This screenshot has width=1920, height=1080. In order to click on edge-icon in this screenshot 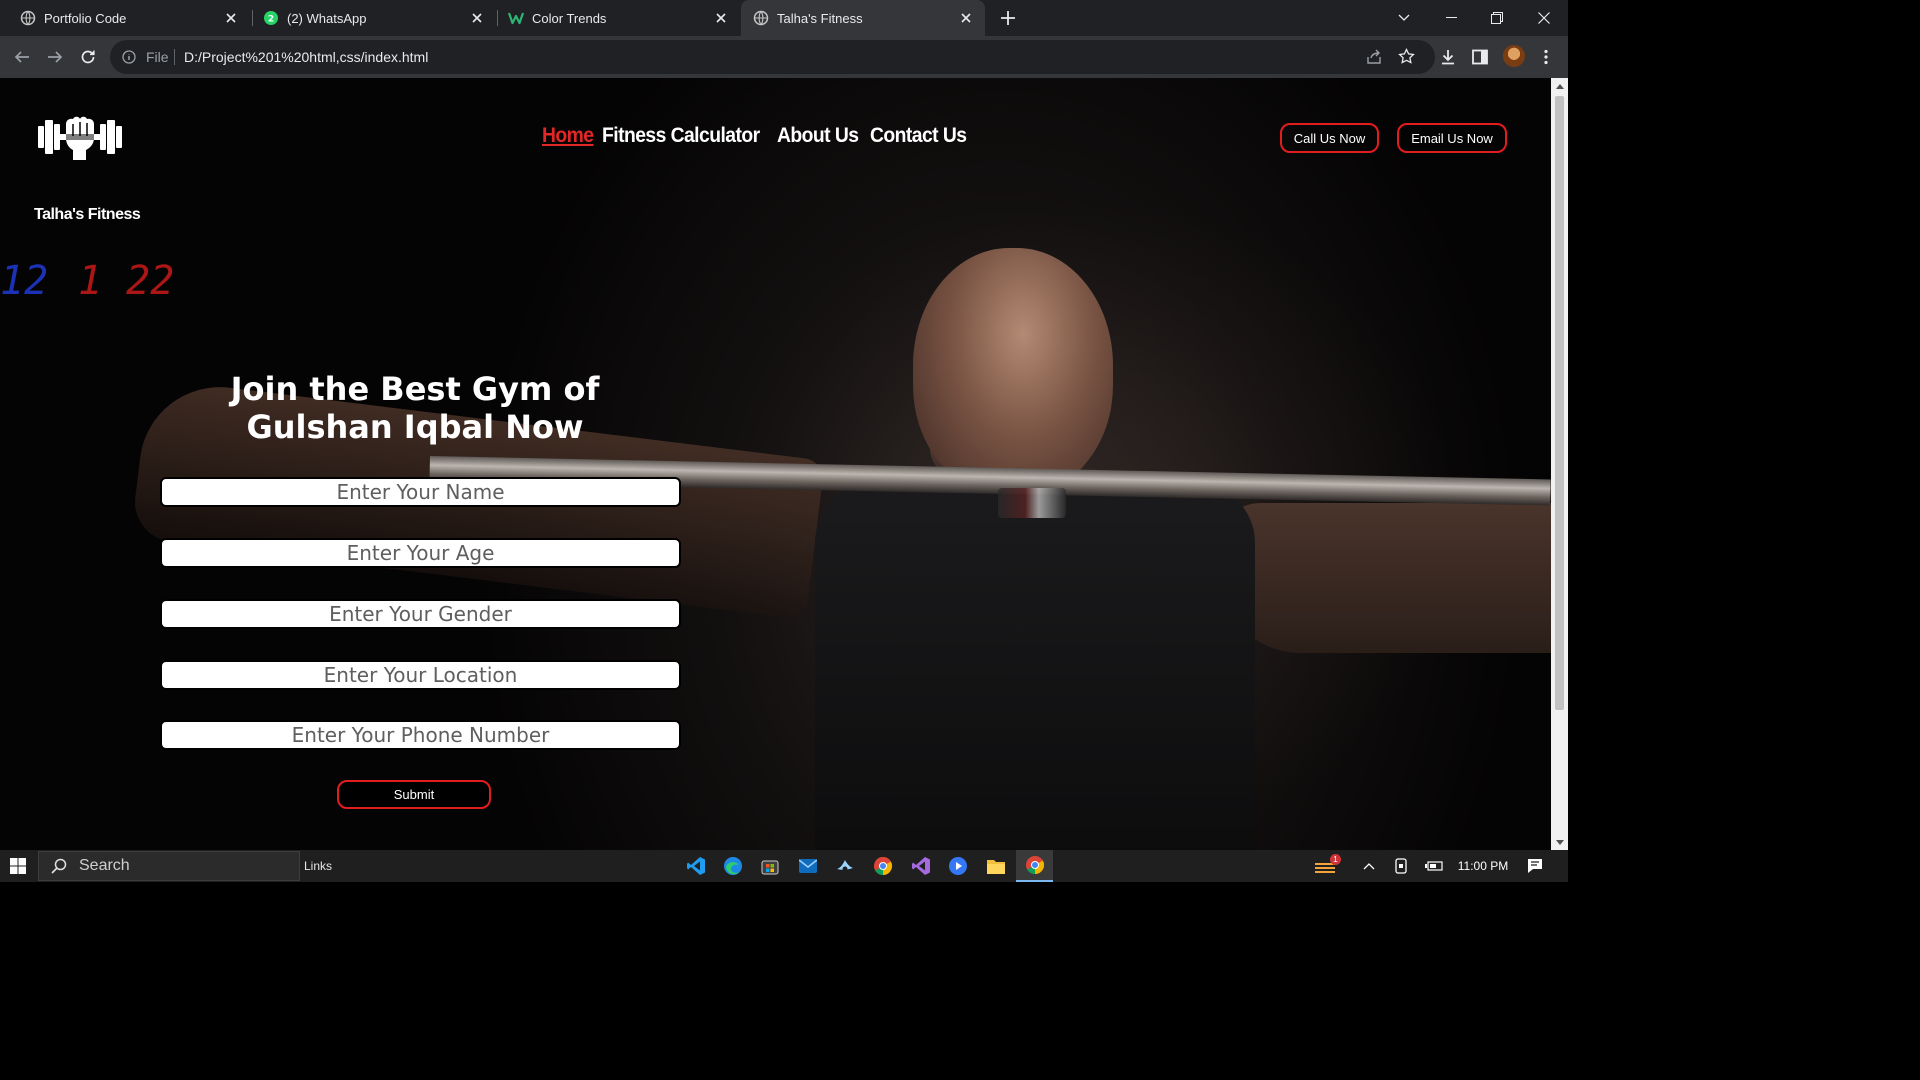, I will do `click(733, 866)`.